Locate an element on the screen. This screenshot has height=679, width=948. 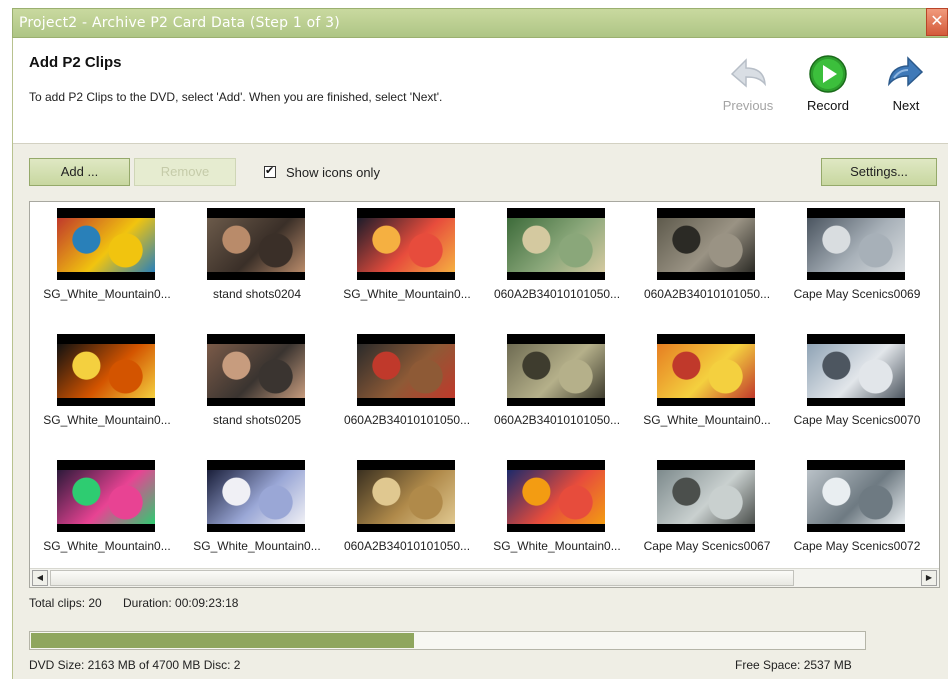
clip-item: Cape May Scenics0067 is located at coordinates (707, 517).